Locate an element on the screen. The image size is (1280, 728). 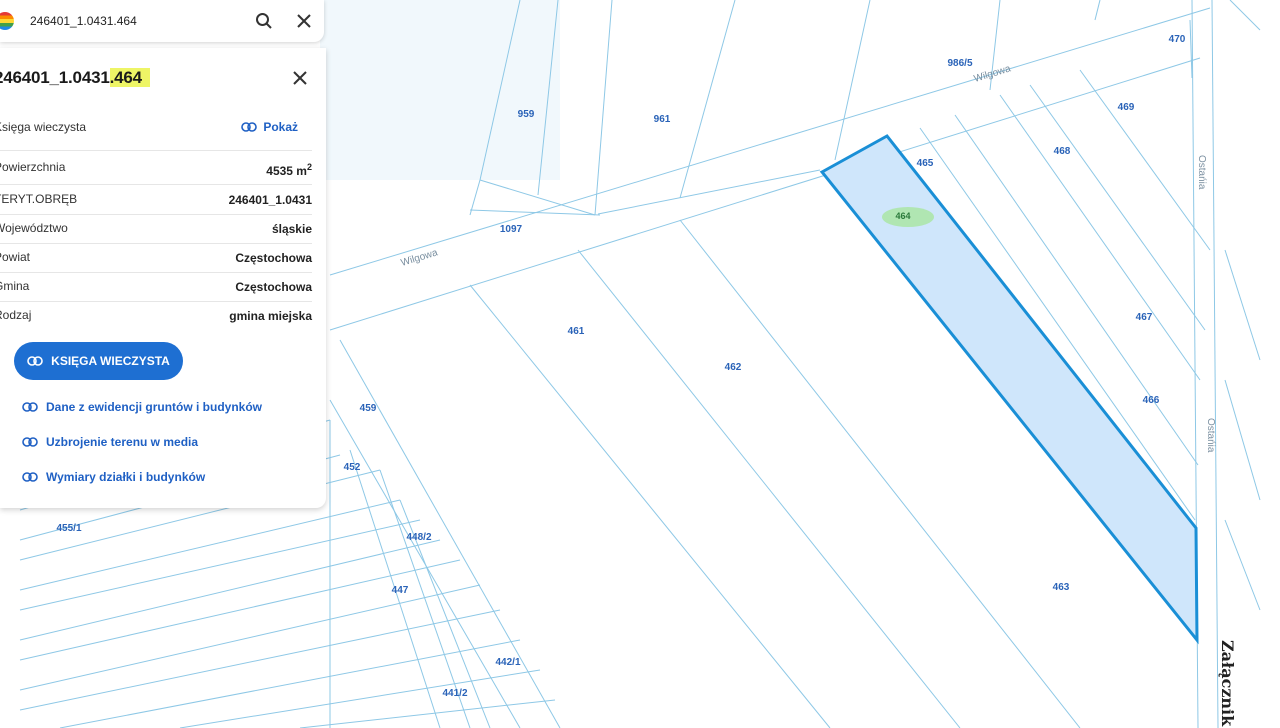
street-label: Wilgowa is located at coordinates (420, 258).